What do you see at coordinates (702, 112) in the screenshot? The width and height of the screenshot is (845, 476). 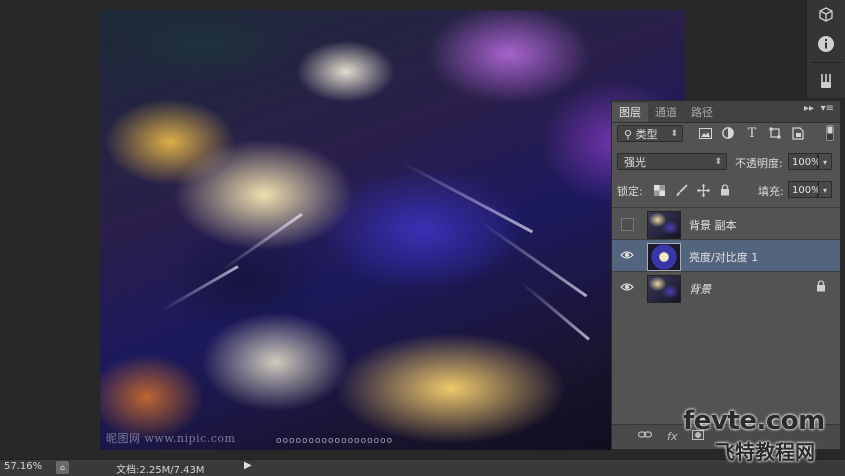 I see `tab-paths: 路径` at bounding box center [702, 112].